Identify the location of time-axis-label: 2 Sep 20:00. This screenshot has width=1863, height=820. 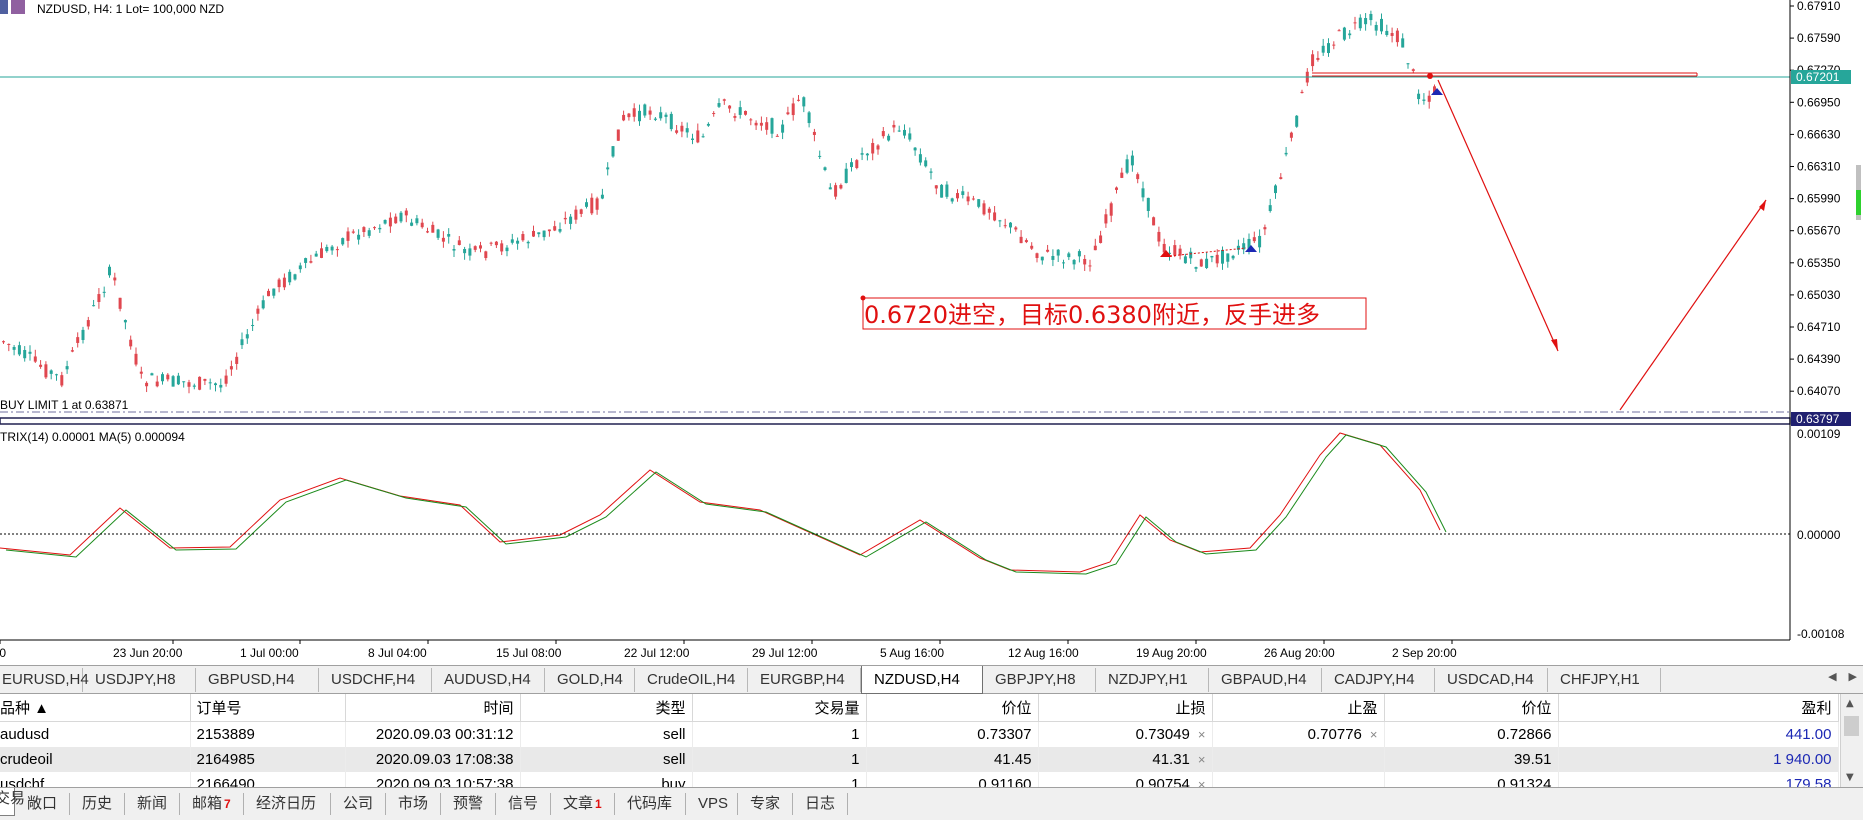
(1424, 653).